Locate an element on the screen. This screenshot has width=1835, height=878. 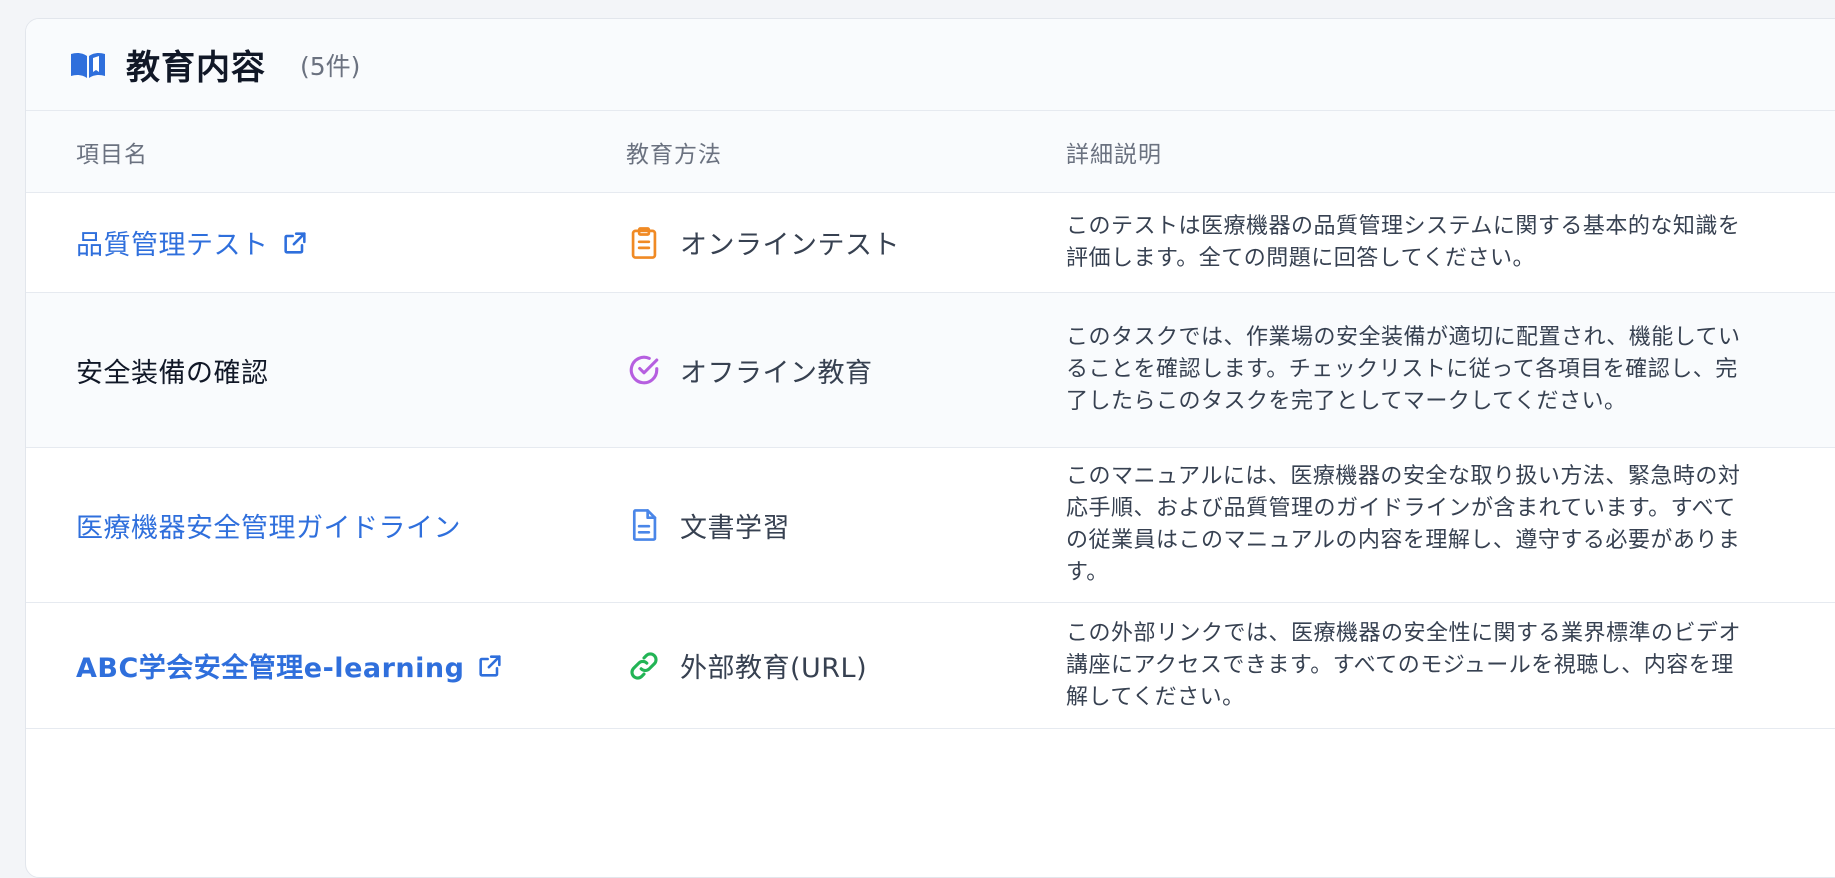
item-link-abc-elearning: ABC学会安全管理e-learning is located at coordinates (290, 665).